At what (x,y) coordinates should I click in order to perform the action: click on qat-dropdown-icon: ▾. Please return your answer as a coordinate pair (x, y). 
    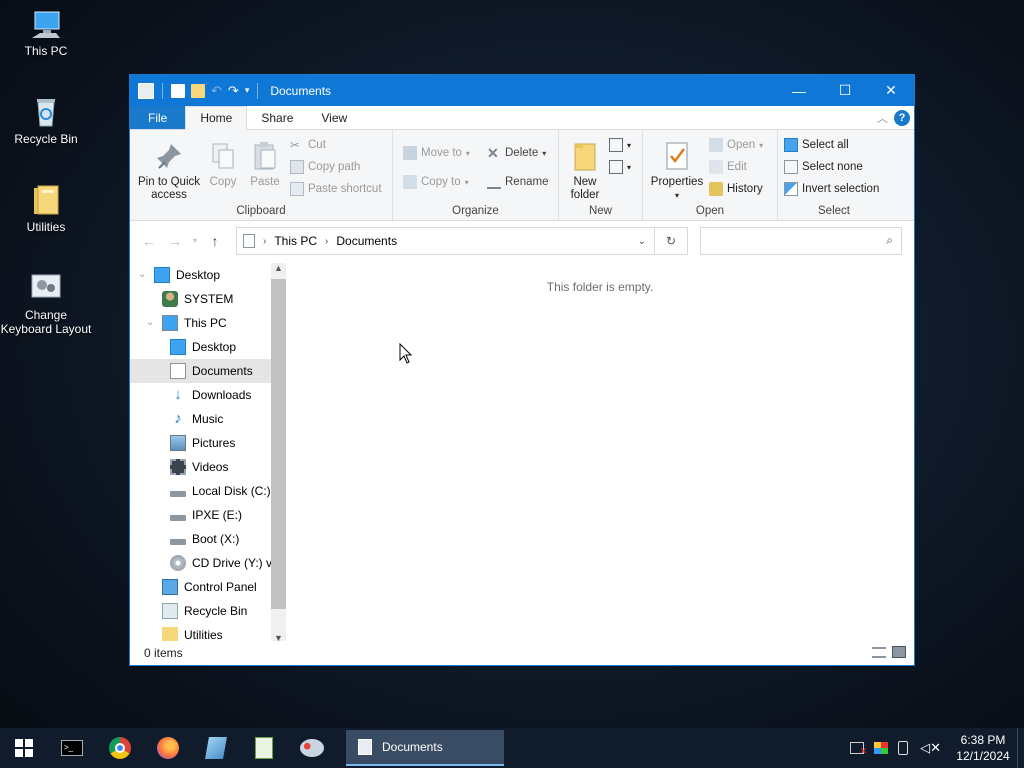
    Looking at the image, I should click on (247, 90).